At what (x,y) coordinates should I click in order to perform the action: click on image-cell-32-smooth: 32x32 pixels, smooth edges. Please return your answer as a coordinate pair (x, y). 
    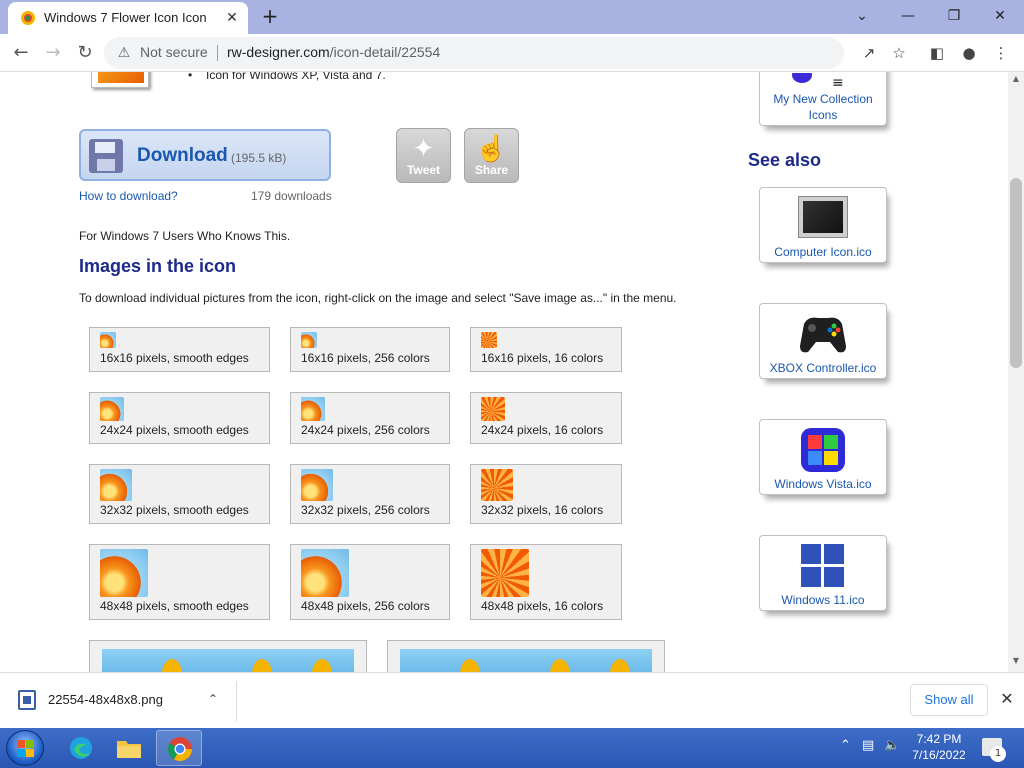
    Looking at the image, I should click on (179, 494).